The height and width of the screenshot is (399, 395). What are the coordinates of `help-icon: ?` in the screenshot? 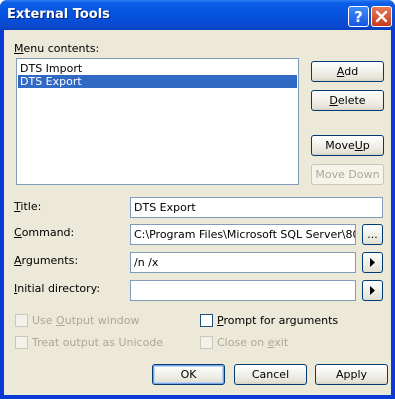 It's located at (358, 16).